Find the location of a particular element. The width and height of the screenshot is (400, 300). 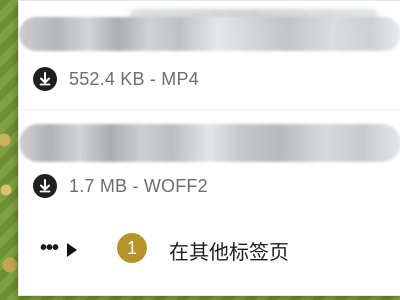

download-size-type: 1.7 MB - WOFF2 is located at coordinates (138, 185).